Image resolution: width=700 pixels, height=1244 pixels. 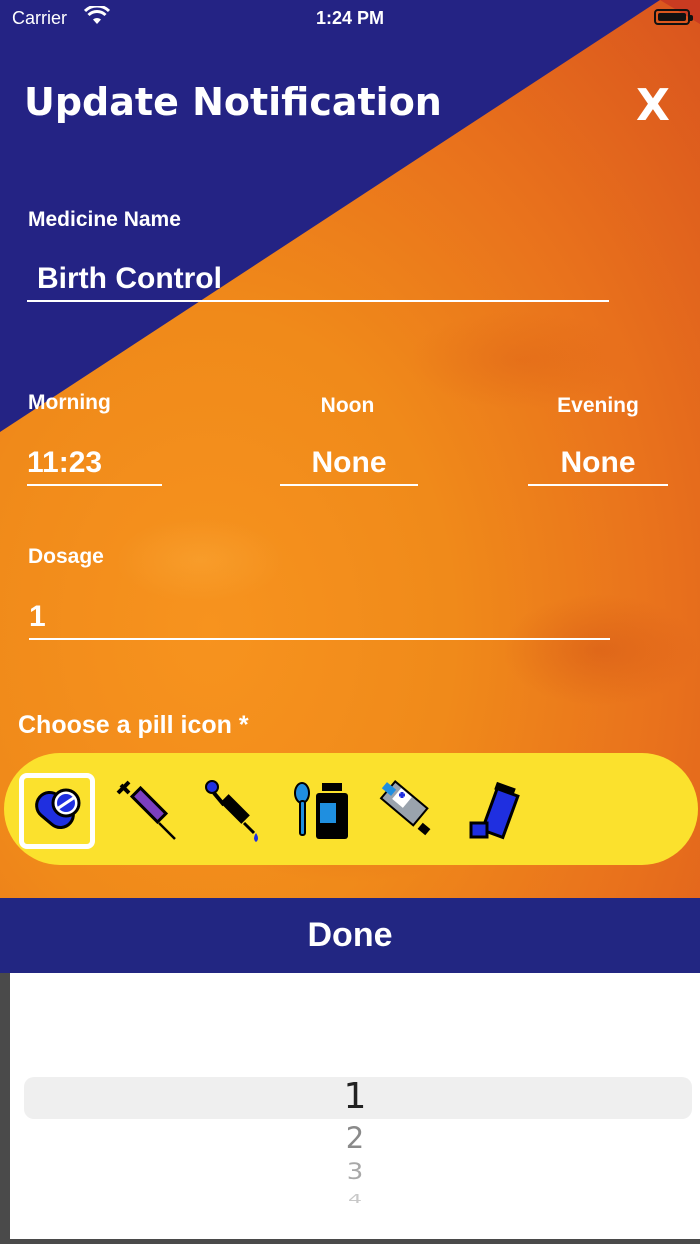 What do you see at coordinates (598, 405) in the screenshot?
I see `evening-label: Evening` at bounding box center [598, 405].